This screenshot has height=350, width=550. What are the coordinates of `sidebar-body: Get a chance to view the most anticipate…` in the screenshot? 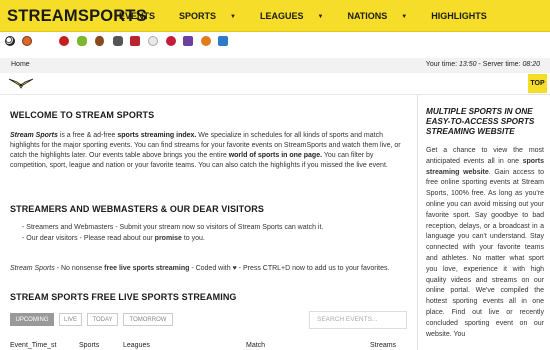 It's located at (485, 242).